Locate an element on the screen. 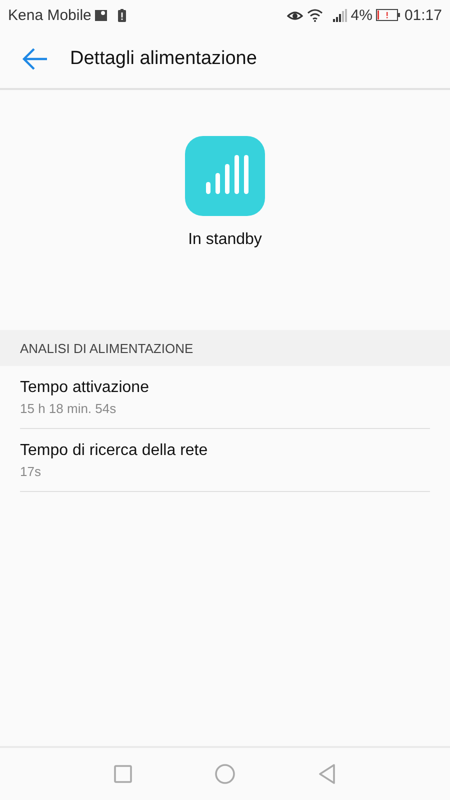 This screenshot has width=450, height=800. clock-time: 01:17 is located at coordinates (423, 15).